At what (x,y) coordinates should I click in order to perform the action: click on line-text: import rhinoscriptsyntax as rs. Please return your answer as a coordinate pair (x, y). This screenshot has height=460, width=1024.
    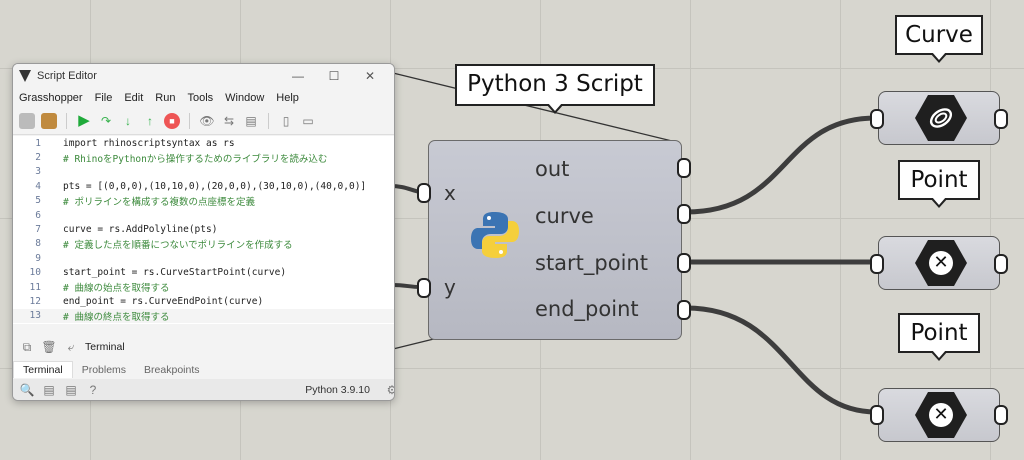
    Looking at the image, I should click on (149, 143).